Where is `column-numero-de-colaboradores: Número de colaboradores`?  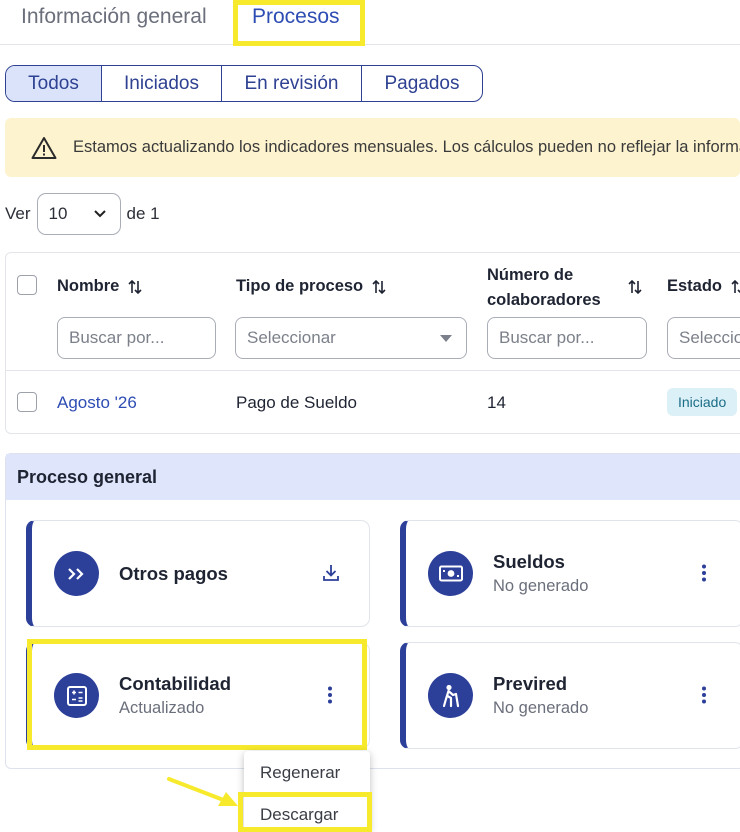 column-numero-de-colaboradores: Número de colaboradores is located at coordinates (567, 288).